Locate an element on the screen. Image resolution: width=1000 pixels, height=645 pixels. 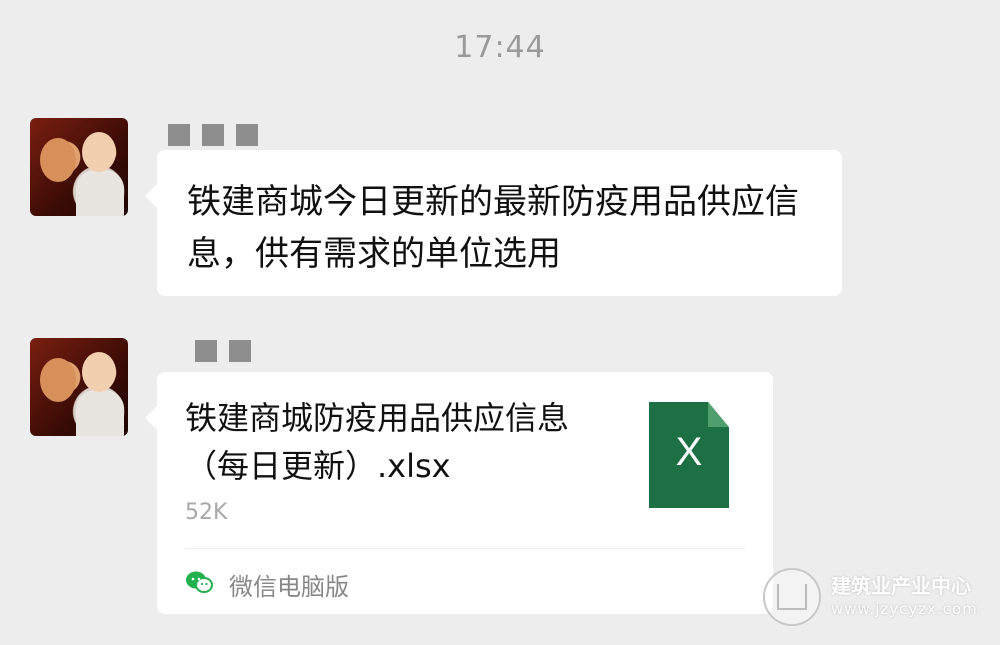
message-timestamp: 17:44 is located at coordinates (500, 47).